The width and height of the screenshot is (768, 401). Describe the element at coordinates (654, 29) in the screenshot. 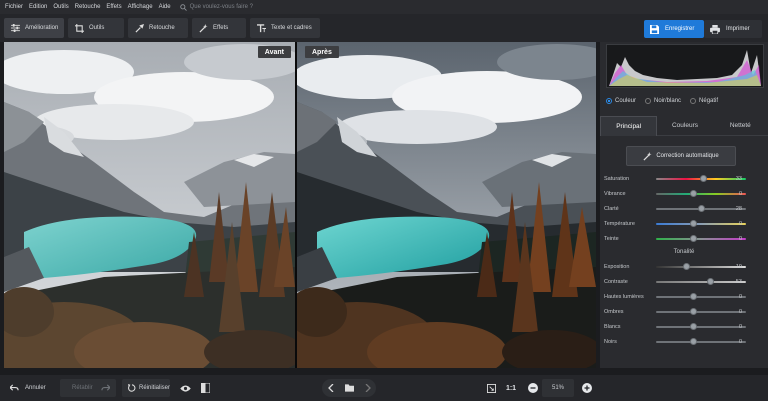

I see `floppy-disk-icon` at that location.